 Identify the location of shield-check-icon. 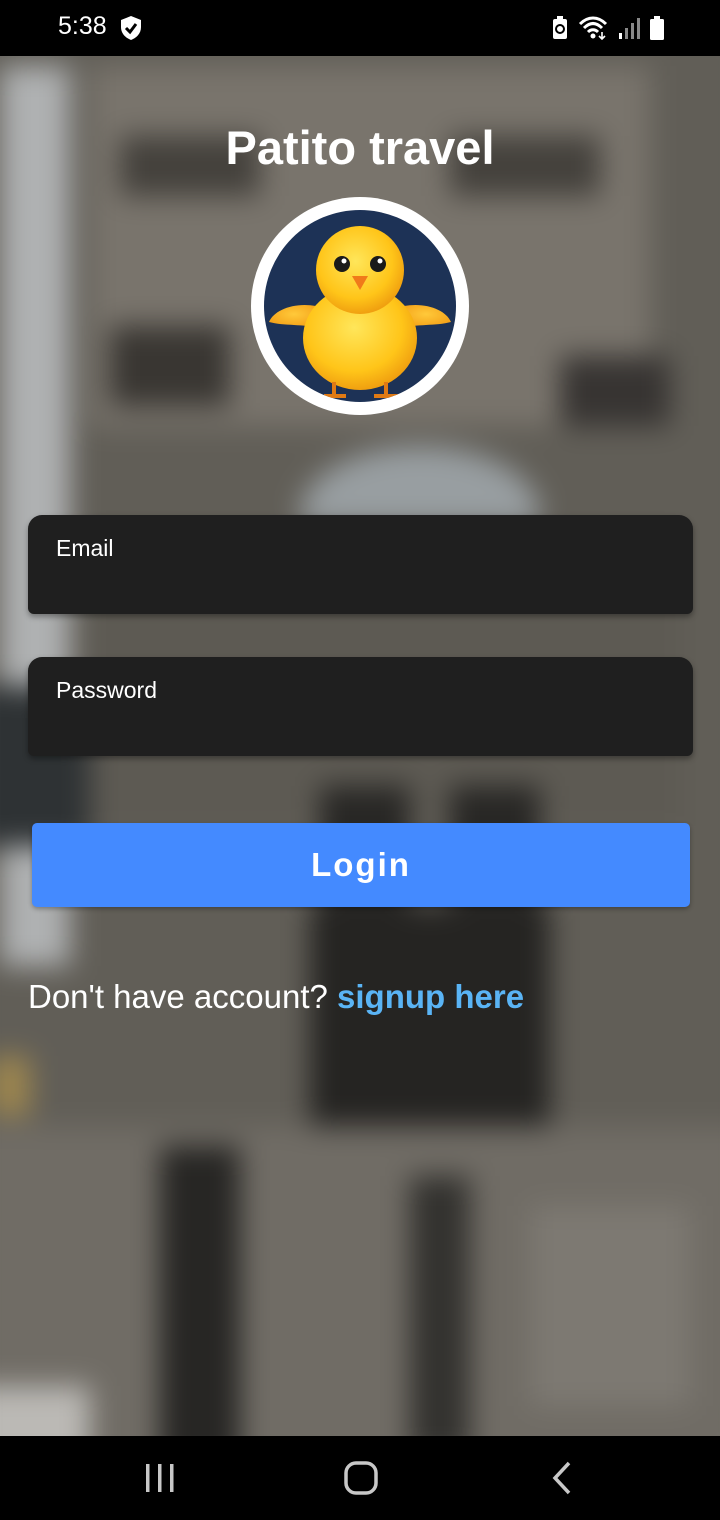
(131, 28).